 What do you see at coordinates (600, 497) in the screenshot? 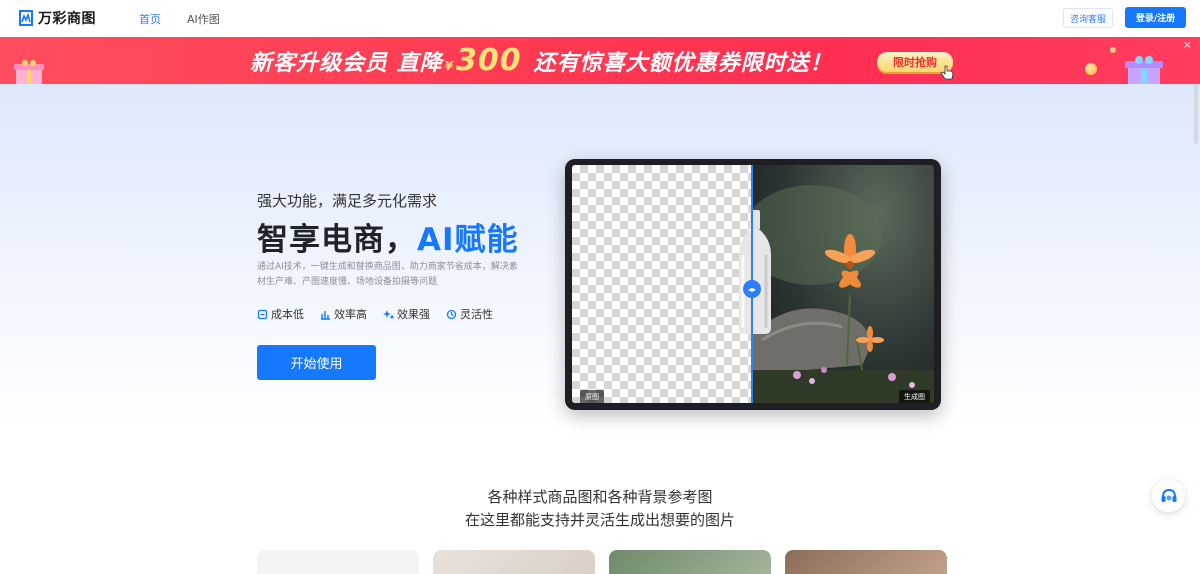
I see `section-title-line1: 各种样式商品图和各种背景参考图` at bounding box center [600, 497].